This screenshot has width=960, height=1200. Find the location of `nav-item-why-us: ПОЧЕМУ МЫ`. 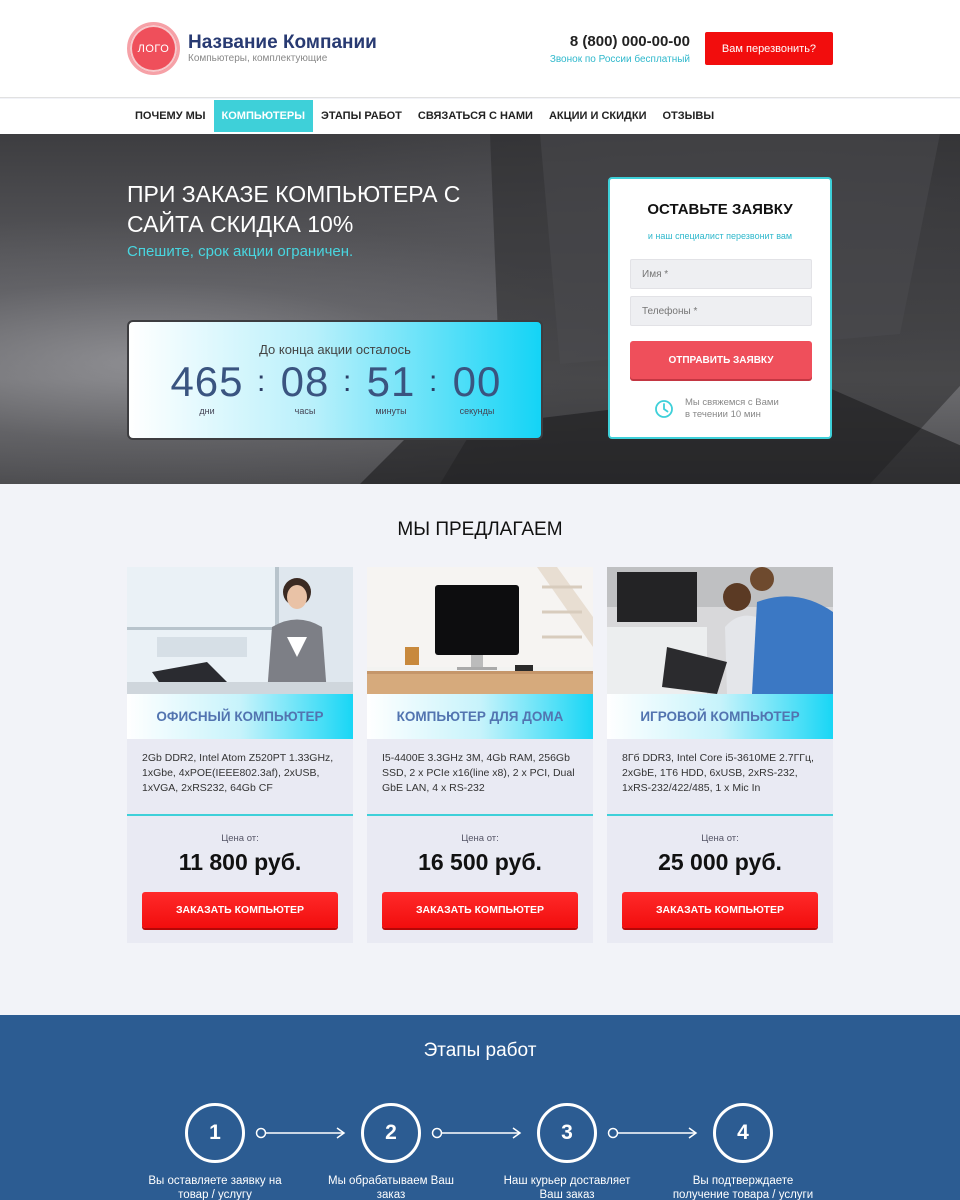

nav-item-why-us: ПОЧЕМУ МЫ is located at coordinates (170, 116).